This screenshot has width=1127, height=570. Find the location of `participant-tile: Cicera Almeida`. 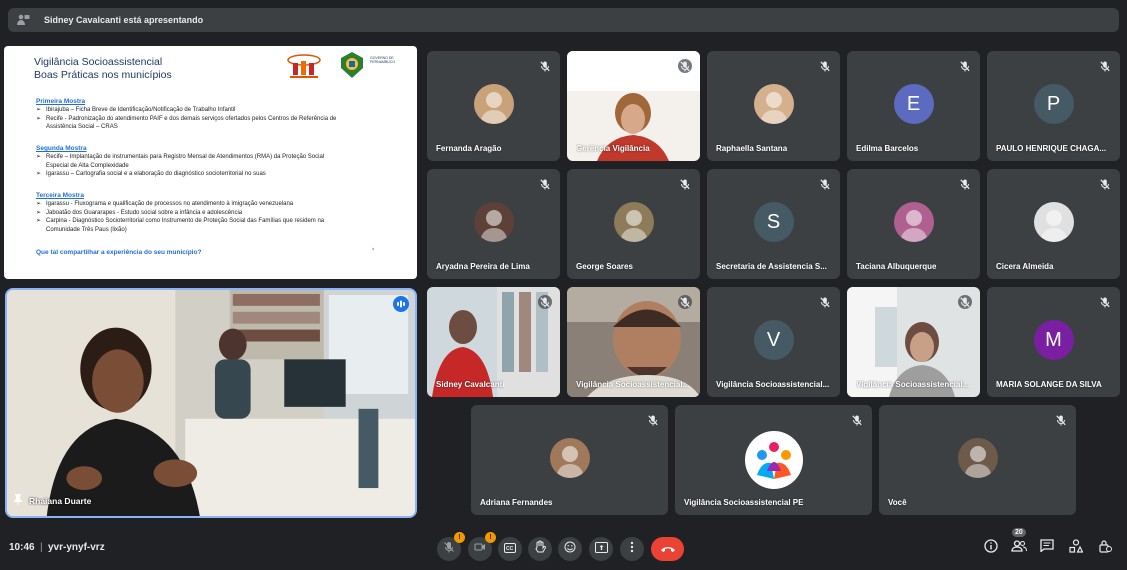

participant-tile: Cicera Almeida is located at coordinates (1053, 224).